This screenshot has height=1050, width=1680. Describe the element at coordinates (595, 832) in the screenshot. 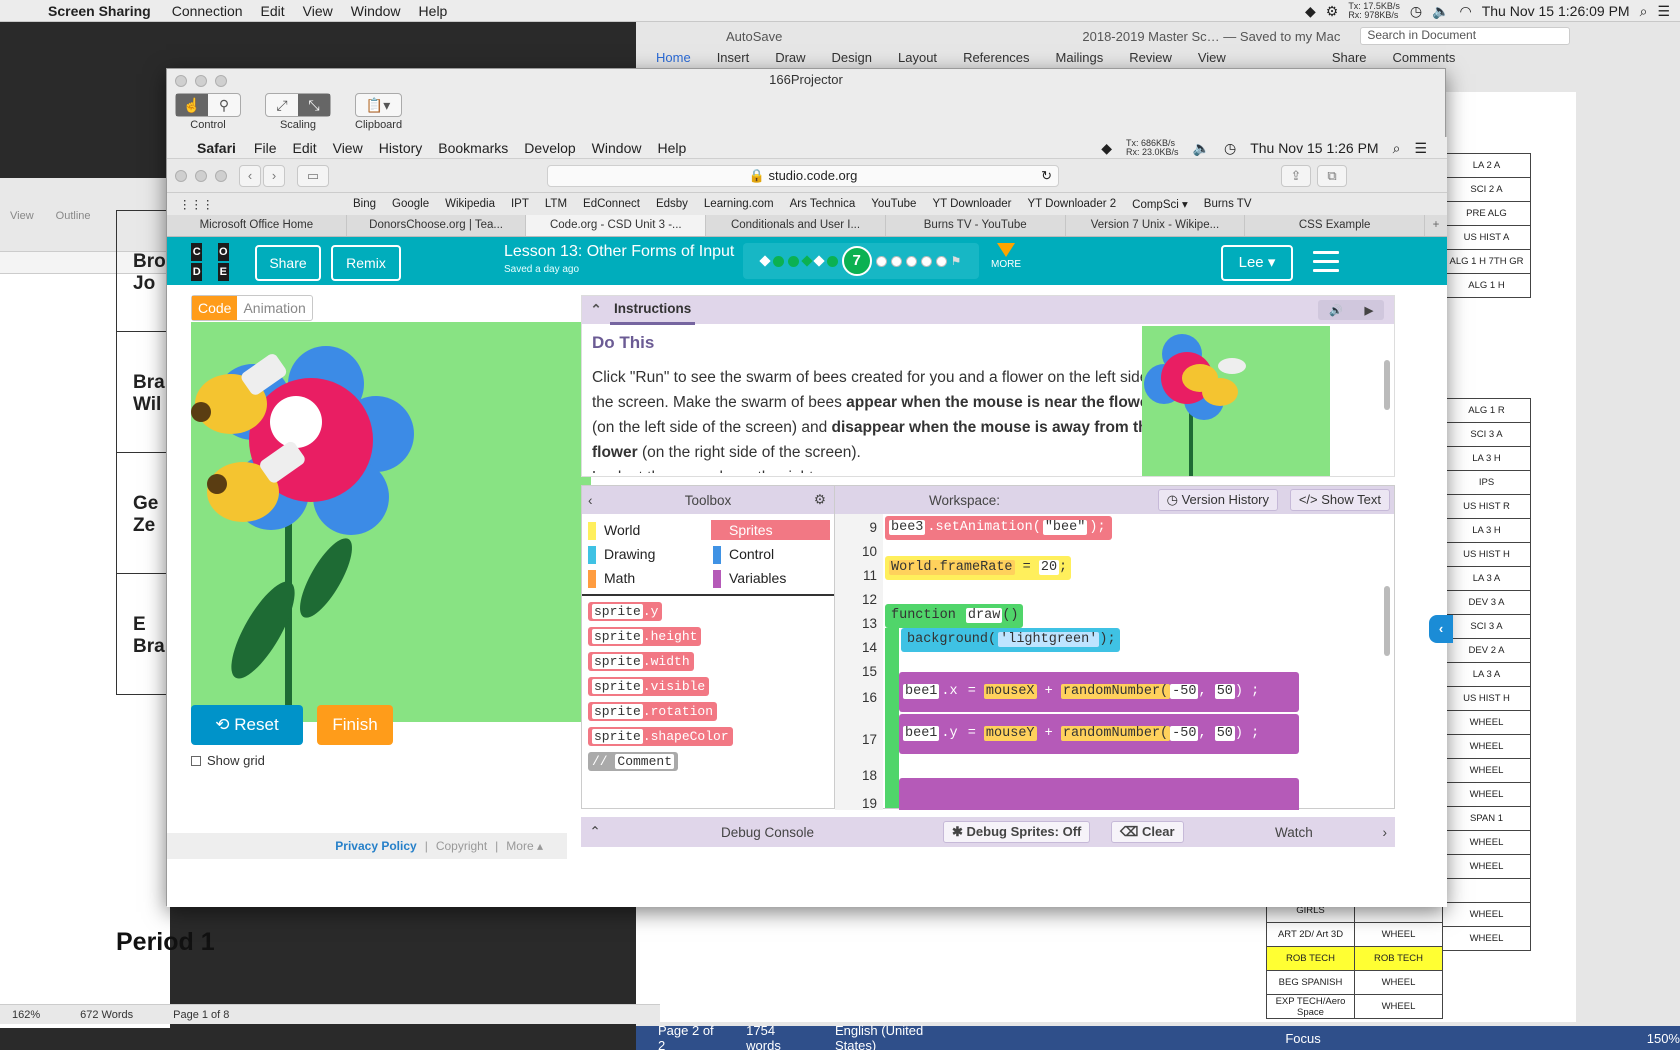

I see `expand-debug-icon: ⌃` at that location.